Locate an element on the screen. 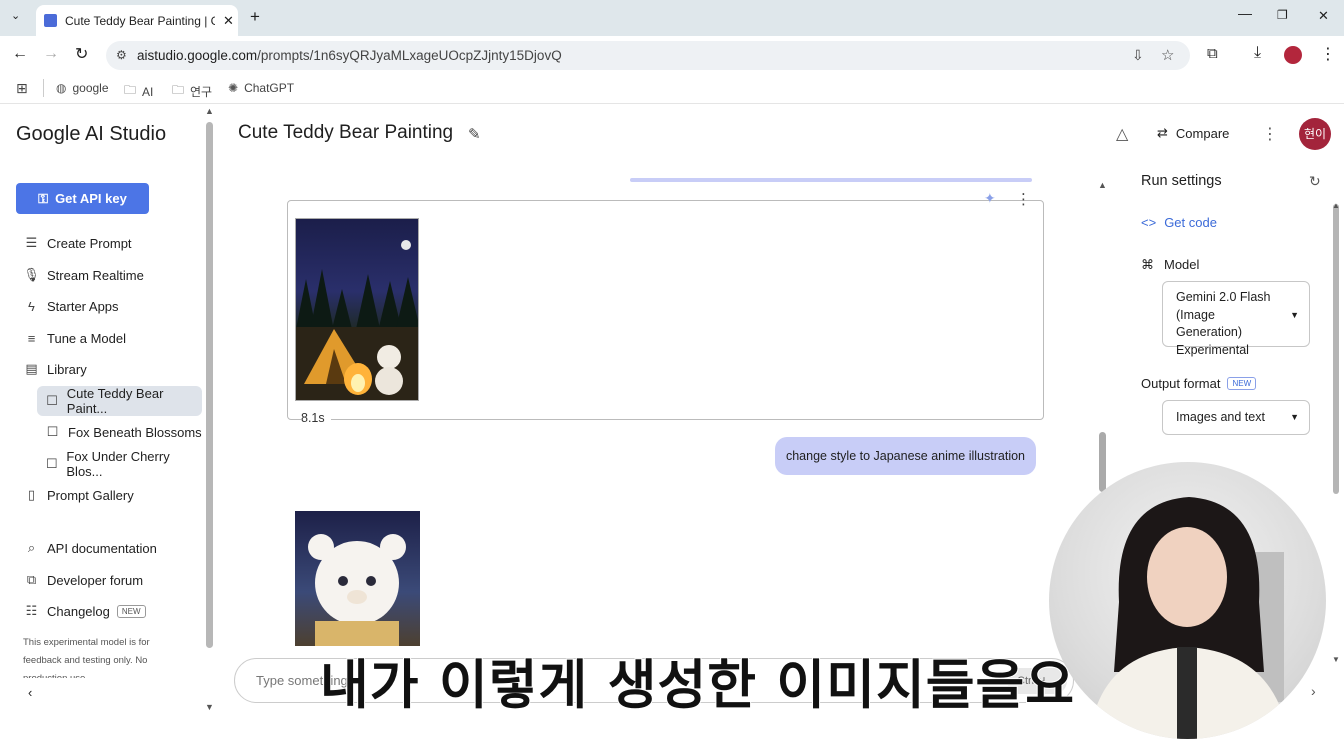  nav-label: Starter Apps is located at coordinates (83, 306).